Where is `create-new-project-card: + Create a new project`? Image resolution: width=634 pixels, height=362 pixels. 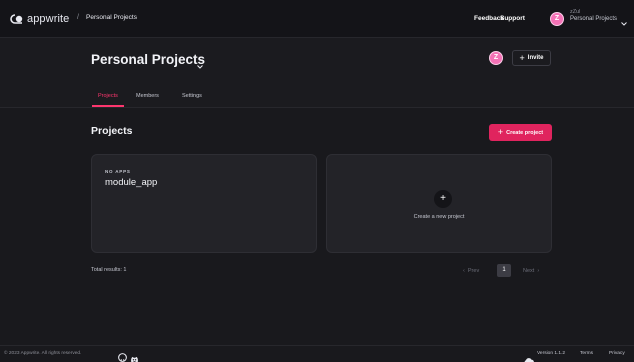
create-new-project-card: + Create a new project is located at coordinates (439, 203).